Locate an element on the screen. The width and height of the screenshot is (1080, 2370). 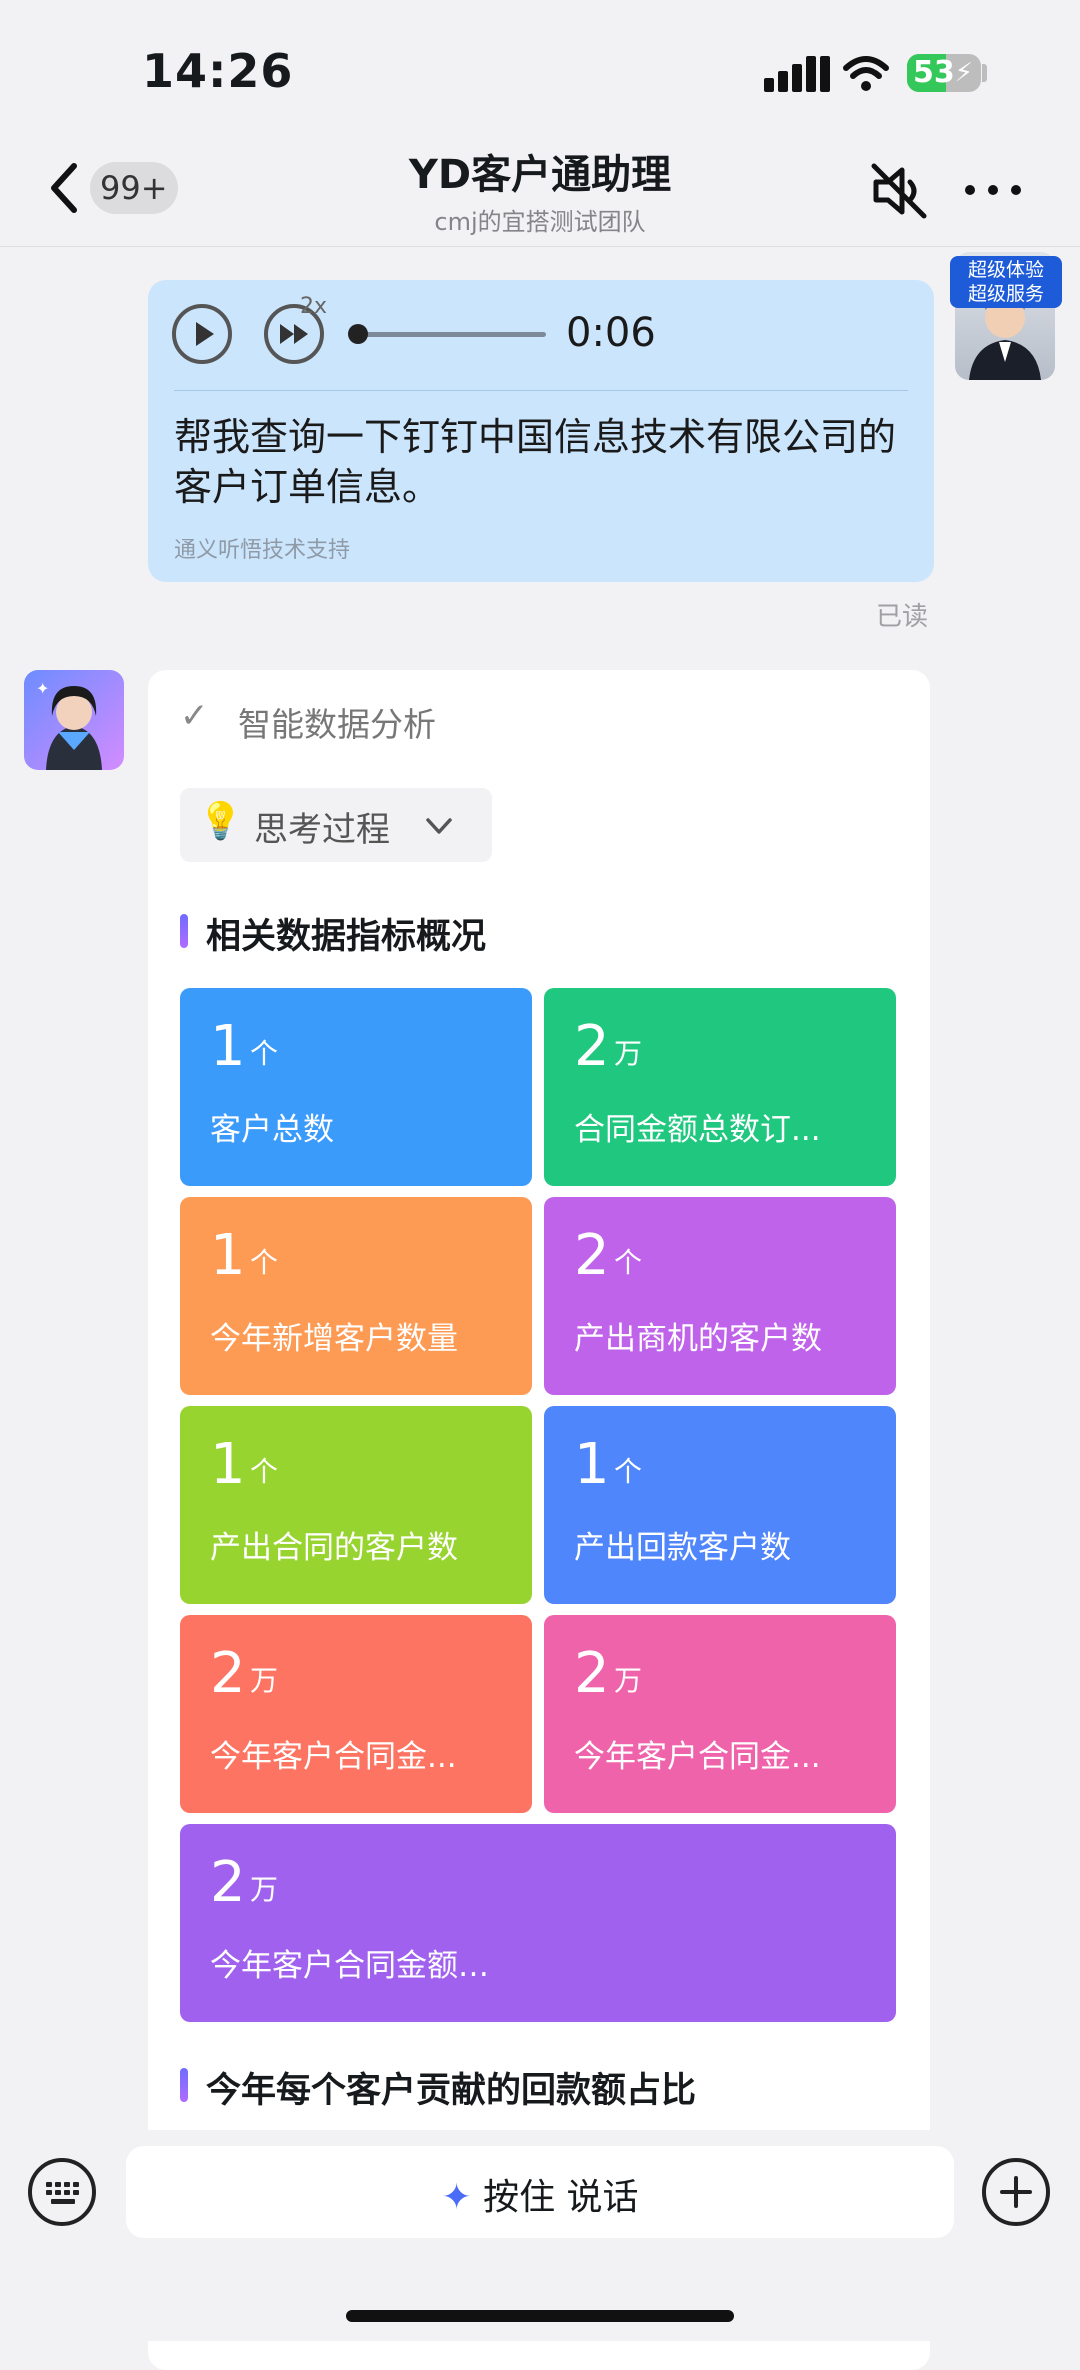
charging-icon: ⚡ is located at coordinates (963, 73).